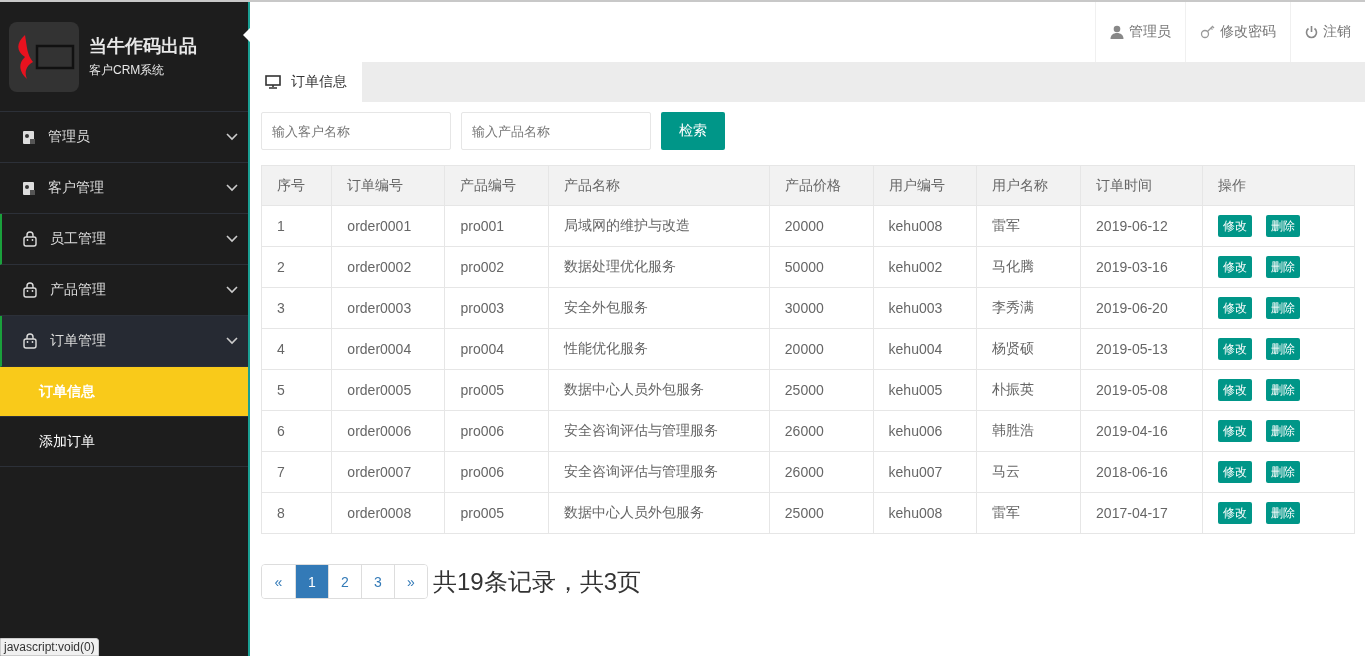 The height and width of the screenshot is (656, 1365). I want to click on search-field: 输入客户名称, so click(356, 131).